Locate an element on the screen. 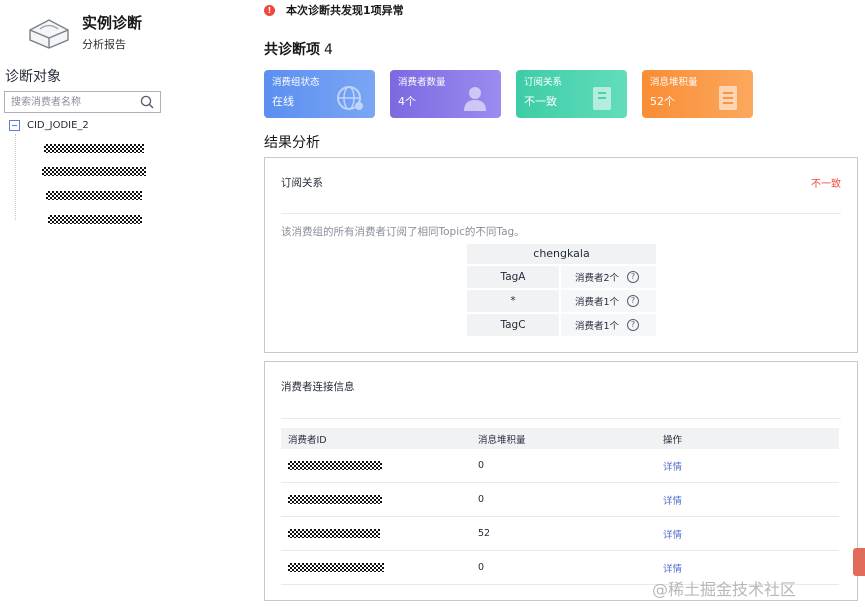 The height and width of the screenshot is (607, 865). side-feedback-tab is located at coordinates (859, 562).